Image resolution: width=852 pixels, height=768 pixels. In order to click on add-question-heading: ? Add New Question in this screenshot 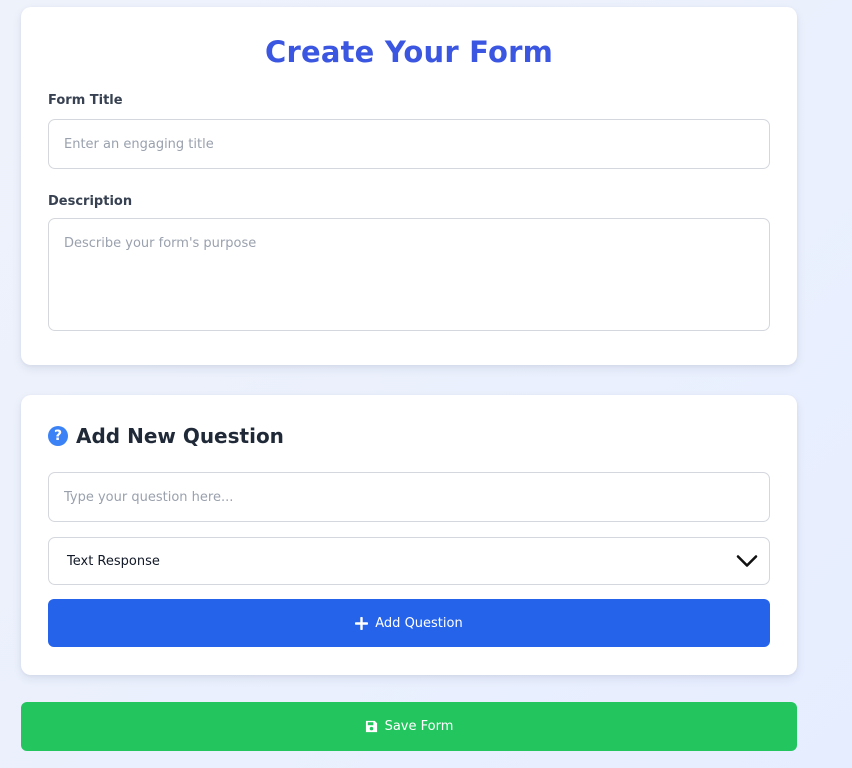, I will do `click(166, 436)`.